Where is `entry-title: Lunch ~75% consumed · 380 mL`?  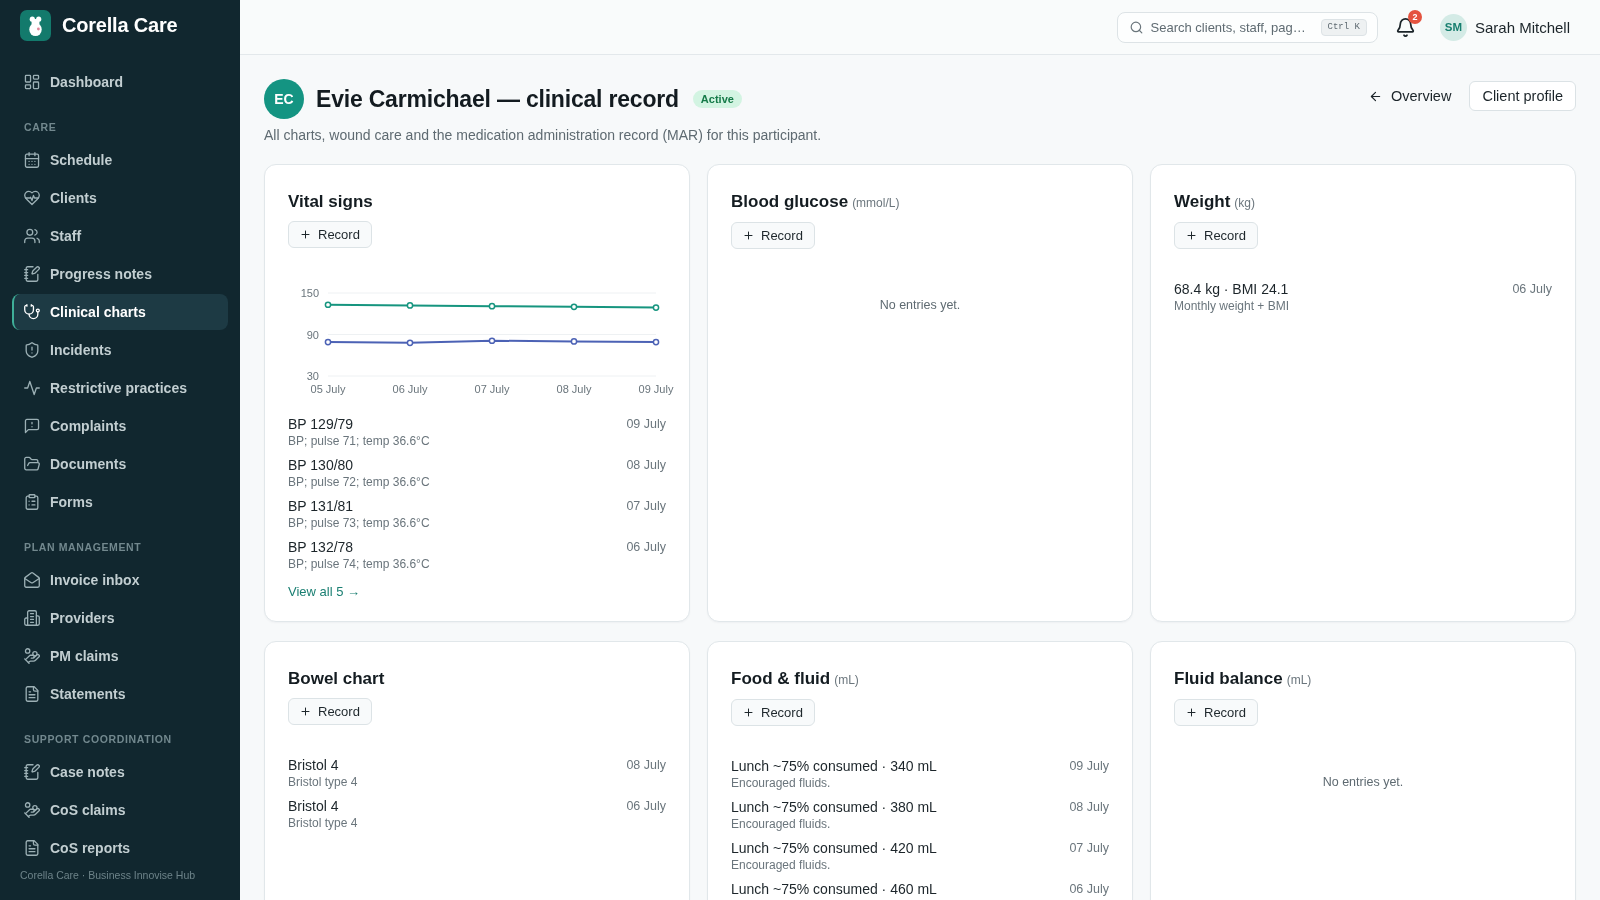 entry-title: Lunch ~75% consumed · 380 mL is located at coordinates (834, 807).